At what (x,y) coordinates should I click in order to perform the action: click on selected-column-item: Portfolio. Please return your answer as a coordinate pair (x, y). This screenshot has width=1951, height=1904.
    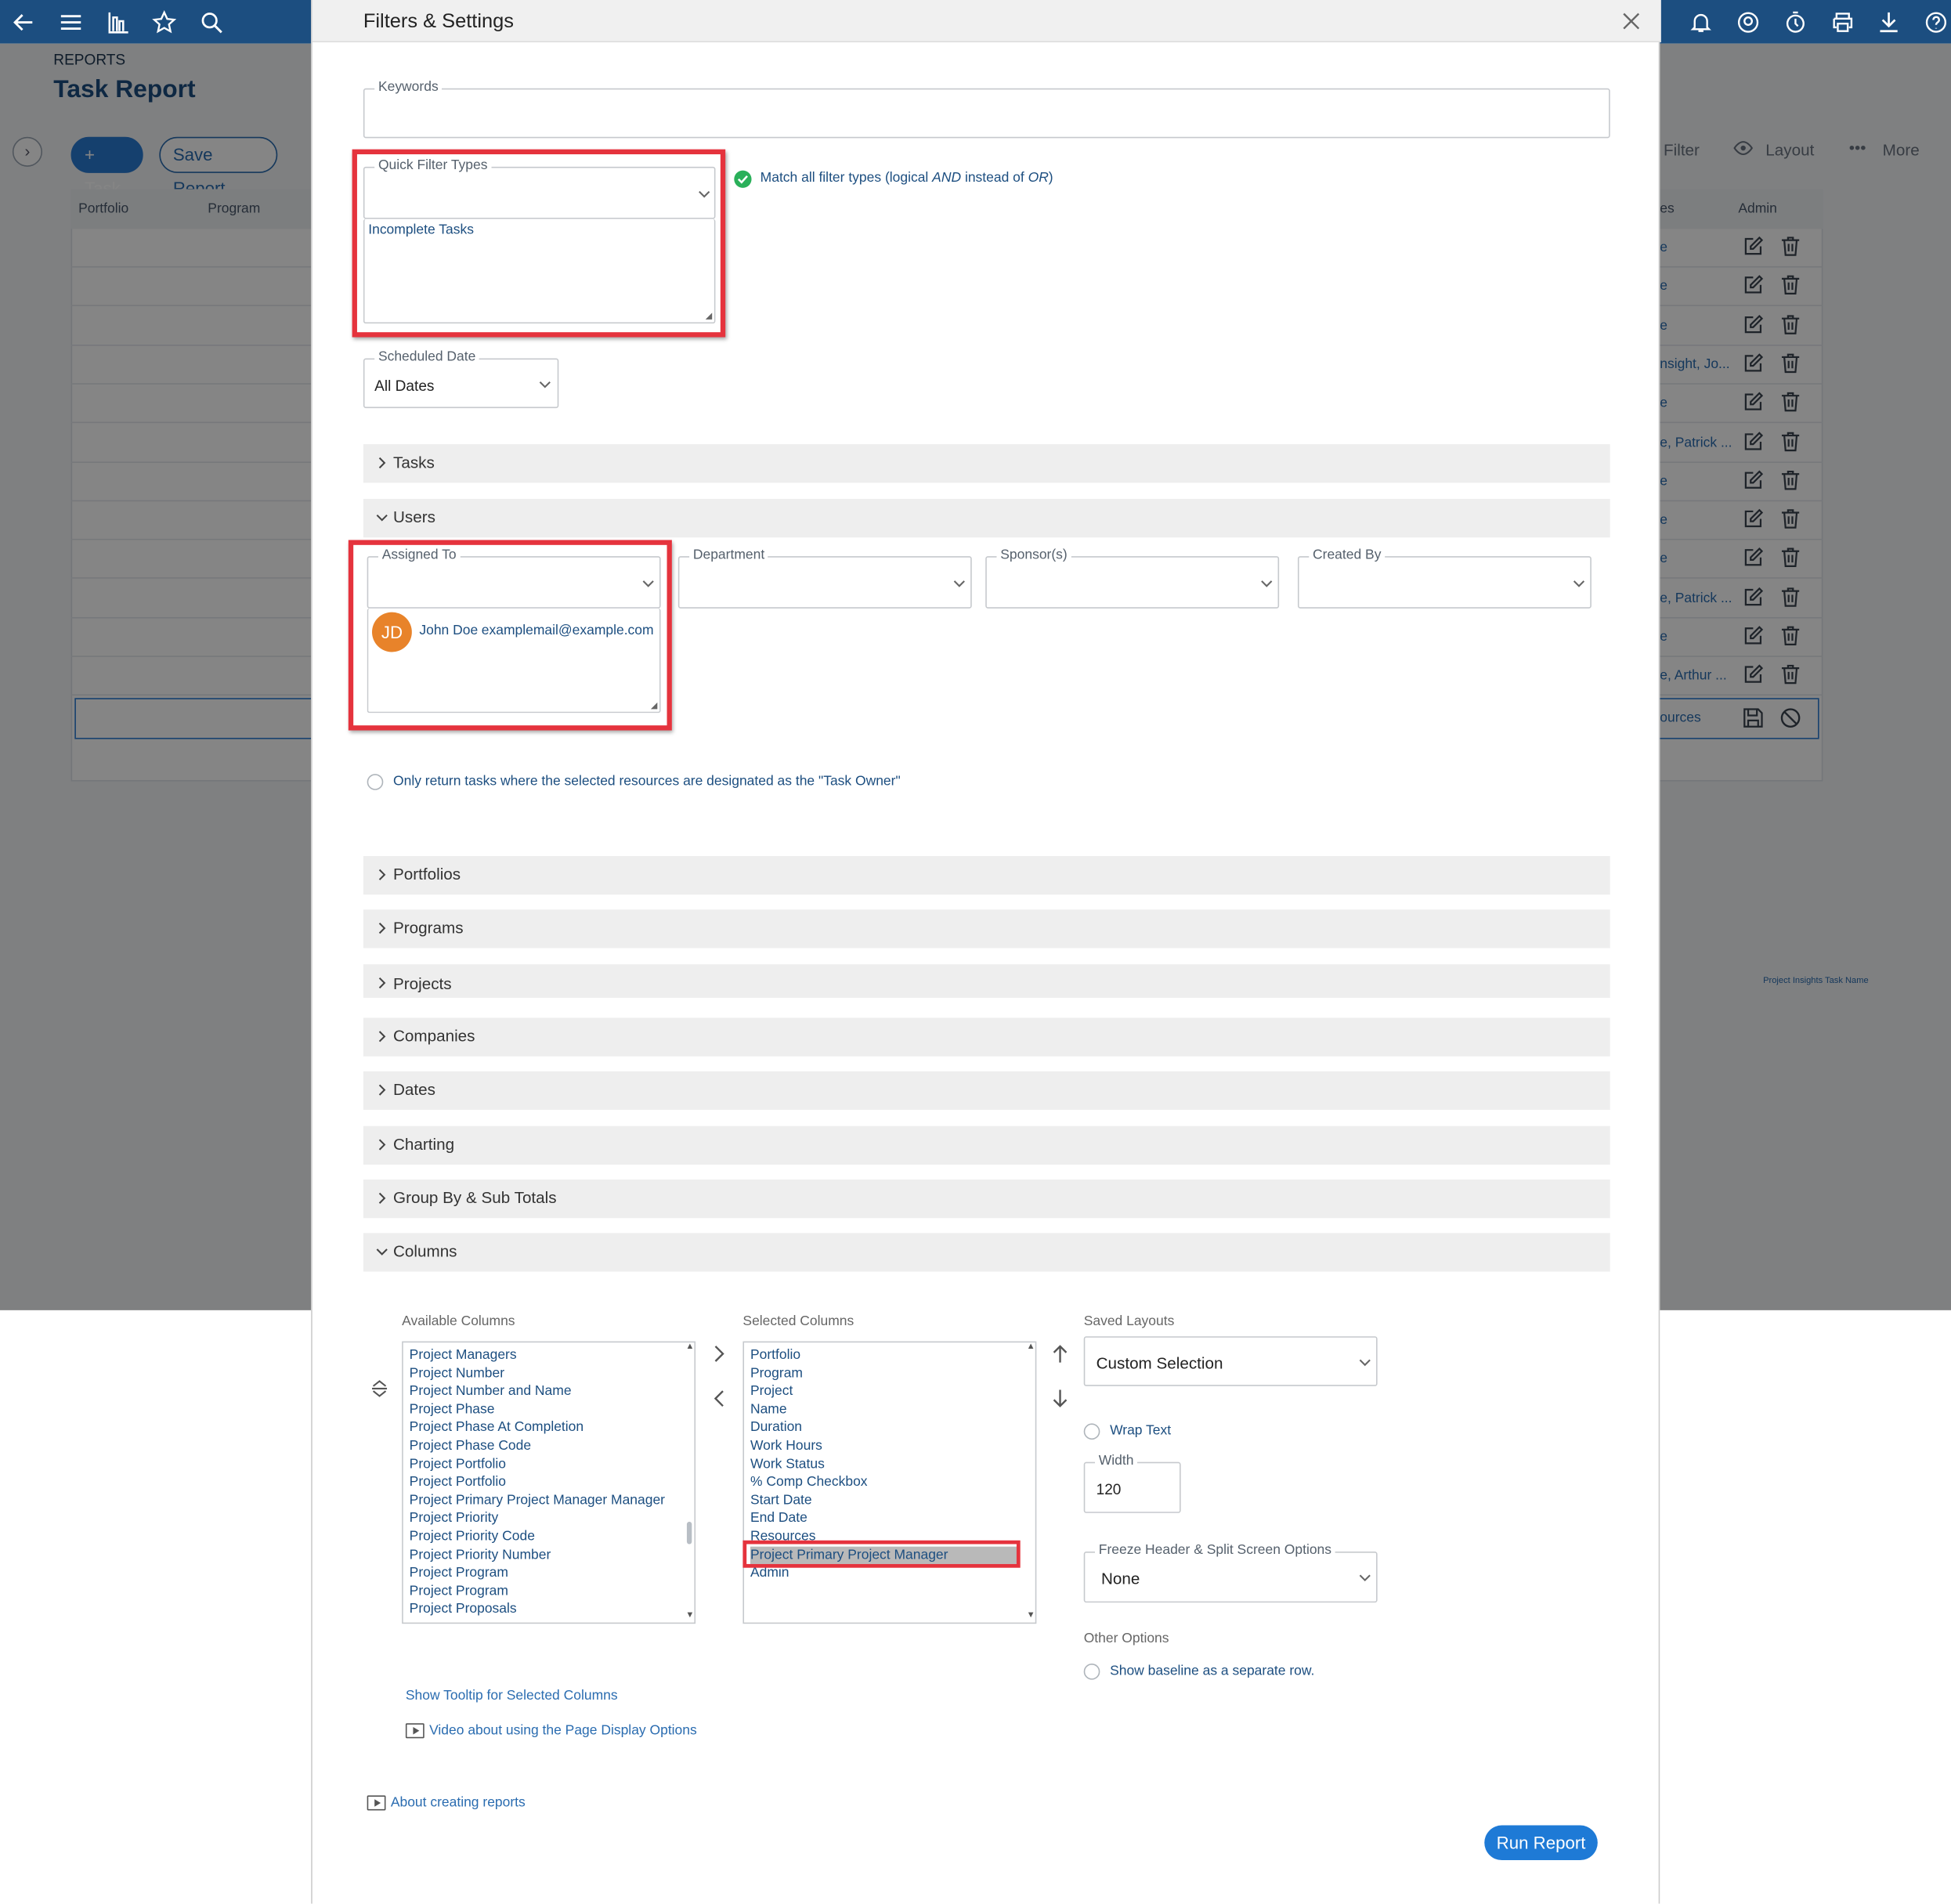
    Looking at the image, I should click on (884, 1355).